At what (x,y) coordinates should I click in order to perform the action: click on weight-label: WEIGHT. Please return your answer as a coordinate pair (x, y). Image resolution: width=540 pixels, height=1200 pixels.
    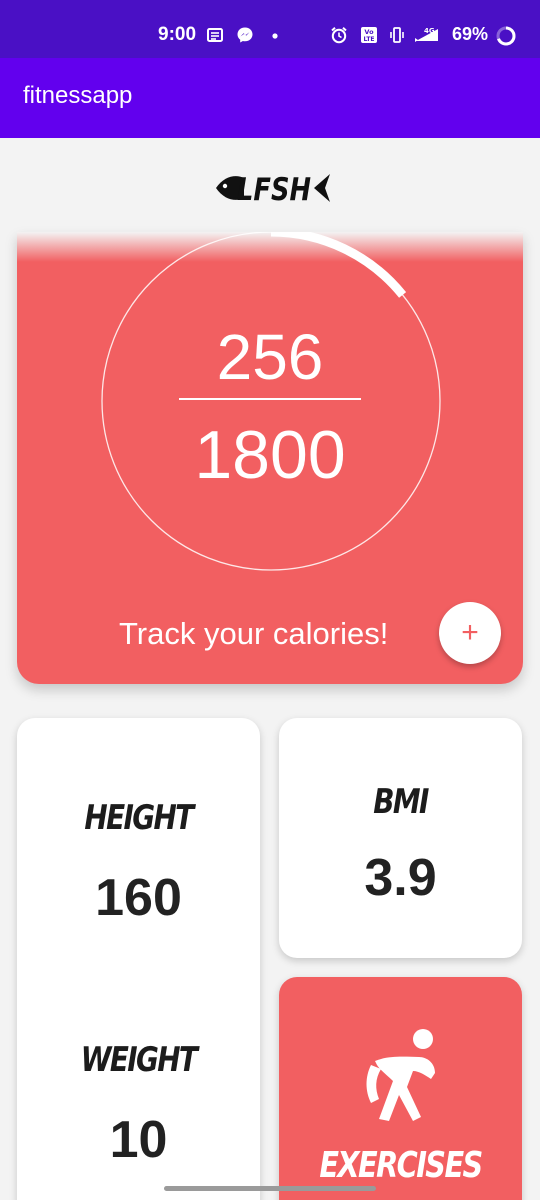
    Looking at the image, I should click on (139, 1060).